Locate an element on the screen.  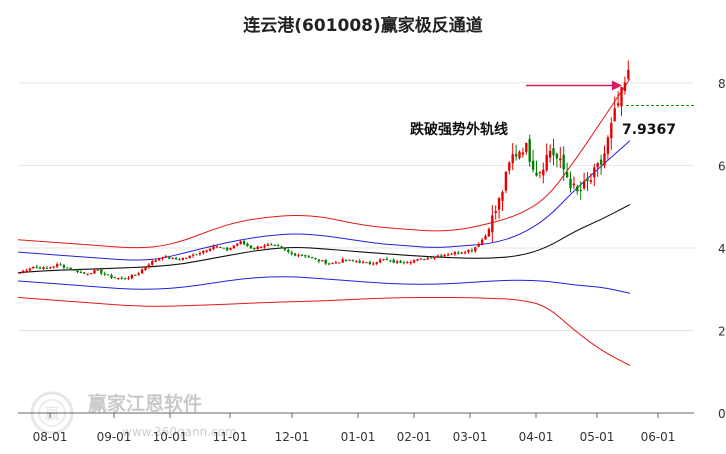
annotation: 跌破强势外轨线 7.9367 is located at coordinates (543, 109).